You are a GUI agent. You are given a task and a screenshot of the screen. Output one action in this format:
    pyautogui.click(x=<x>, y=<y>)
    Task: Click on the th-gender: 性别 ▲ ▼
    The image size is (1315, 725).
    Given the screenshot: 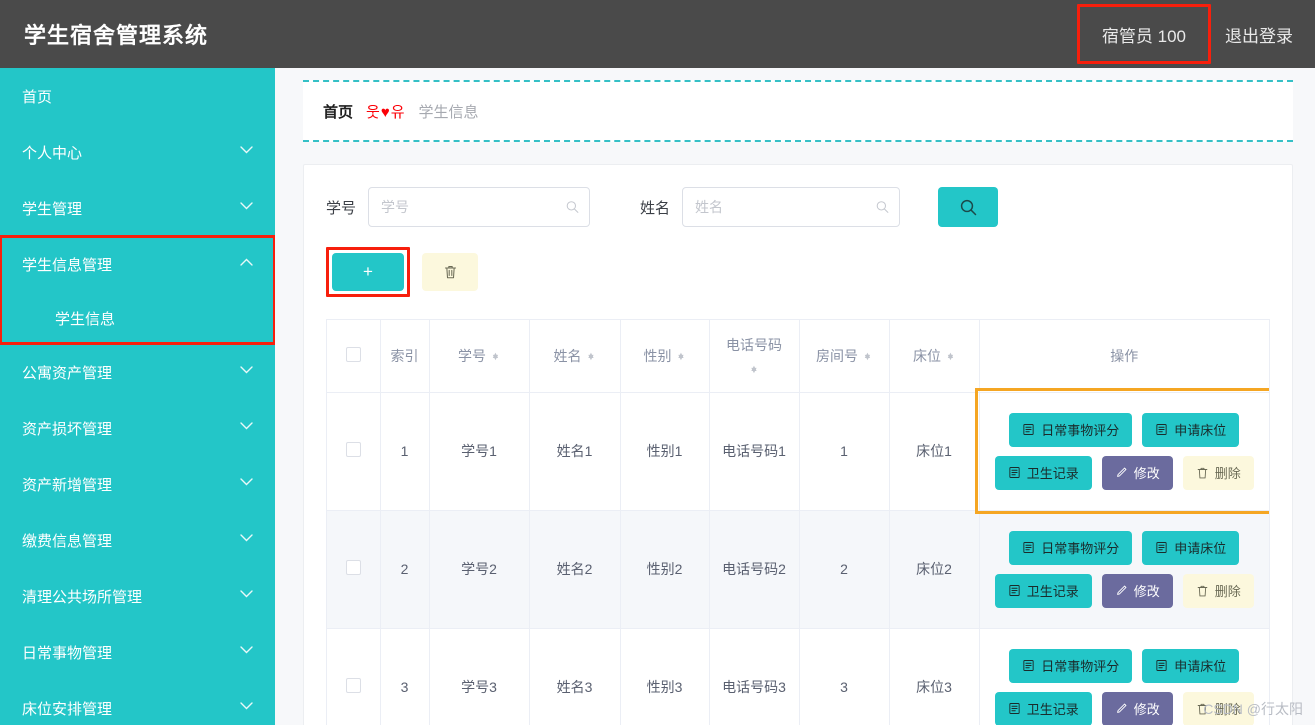 What is the action you would take?
    pyautogui.click(x=665, y=356)
    